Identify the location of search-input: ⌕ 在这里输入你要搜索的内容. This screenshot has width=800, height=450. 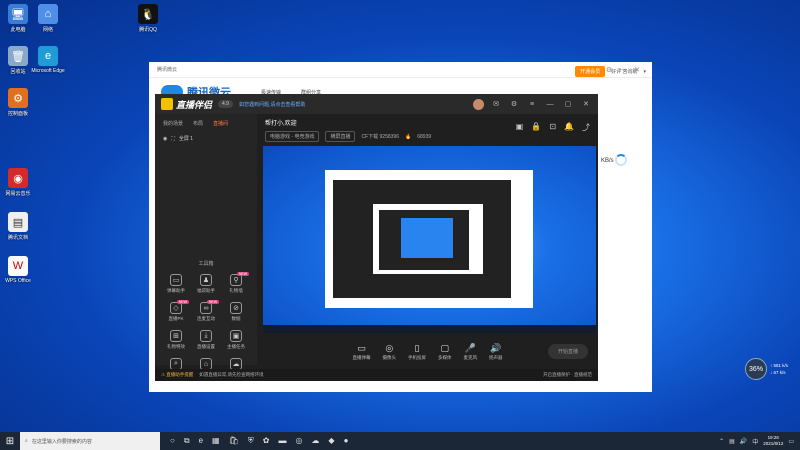
(90, 441).